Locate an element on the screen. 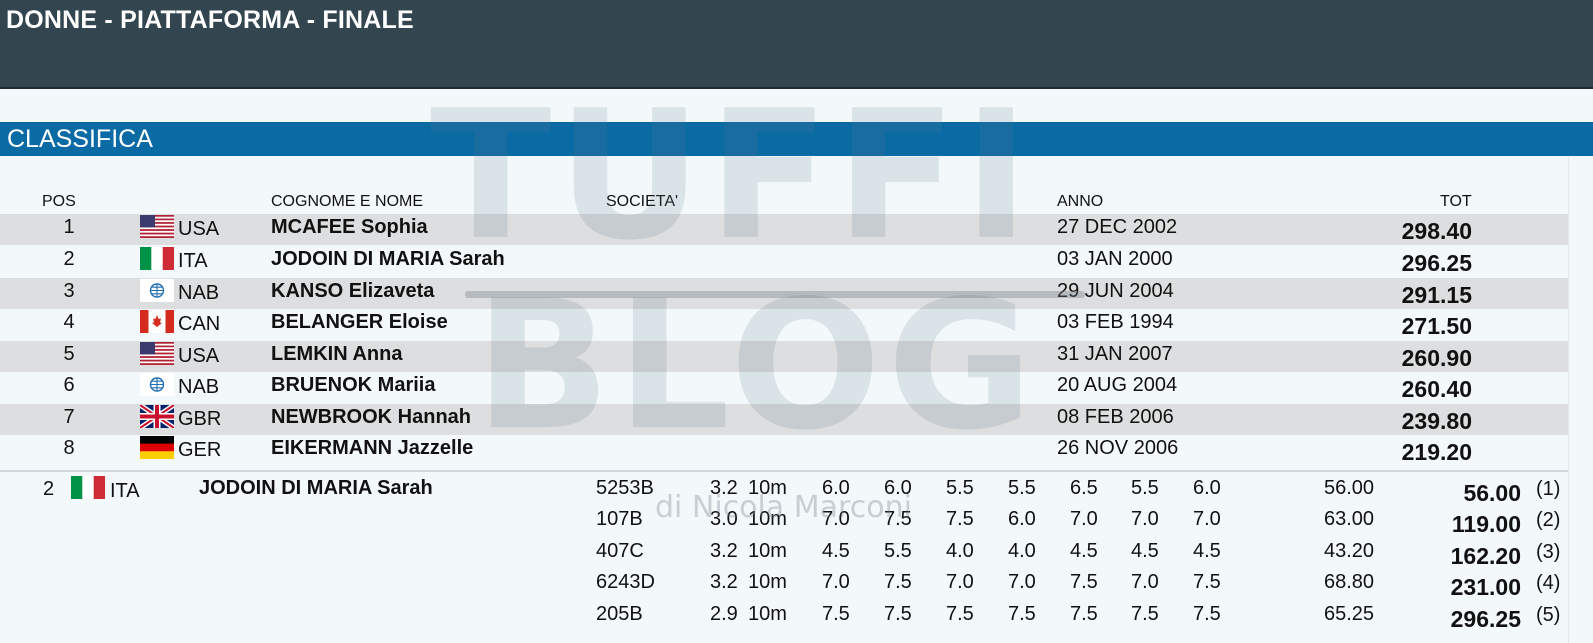  total-score: 239.80 is located at coordinates (1436, 421).